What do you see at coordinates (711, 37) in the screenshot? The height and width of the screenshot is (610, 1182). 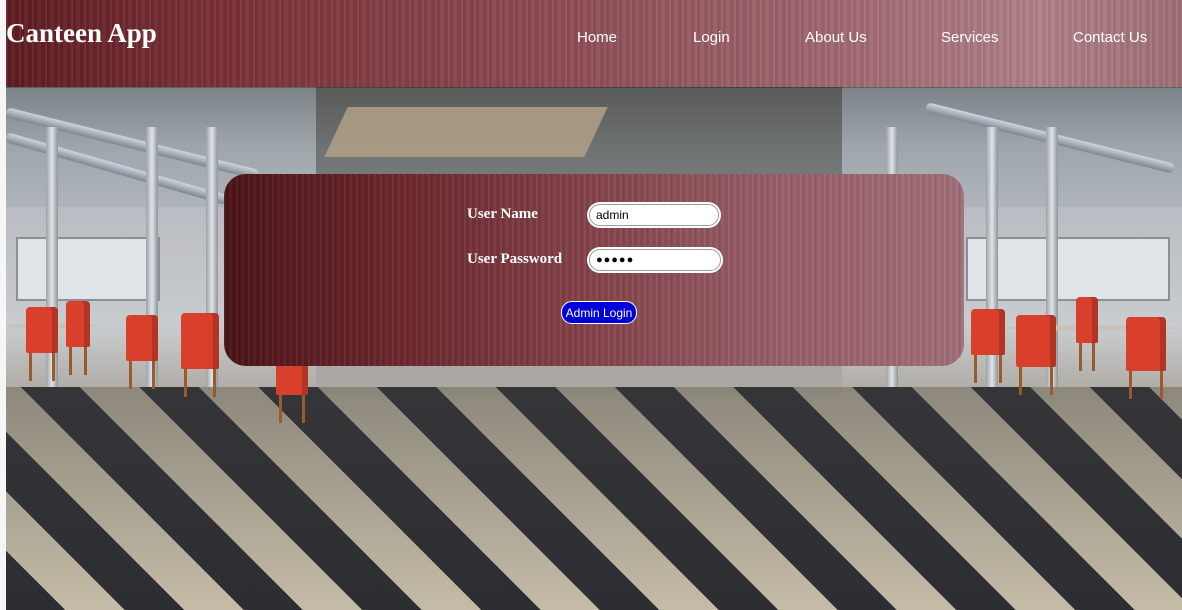 I see `nav-login-link: Login` at bounding box center [711, 37].